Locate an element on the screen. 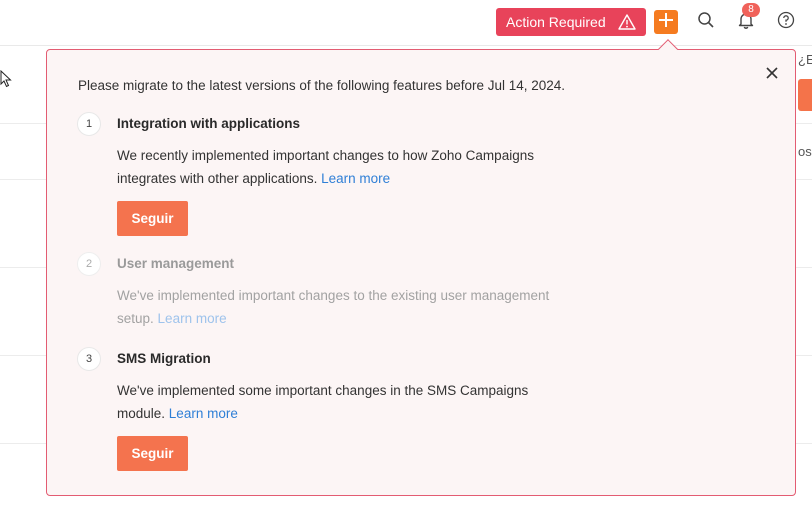  notification-count-badge: 8 is located at coordinates (751, 10).